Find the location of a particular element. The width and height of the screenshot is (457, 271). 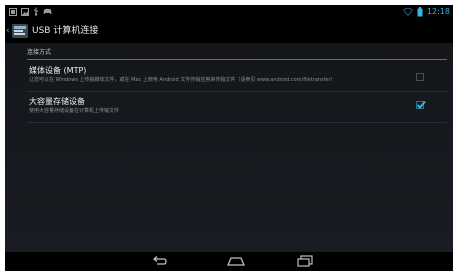

up-navigation-icon: ‹ is located at coordinates (8, 31).